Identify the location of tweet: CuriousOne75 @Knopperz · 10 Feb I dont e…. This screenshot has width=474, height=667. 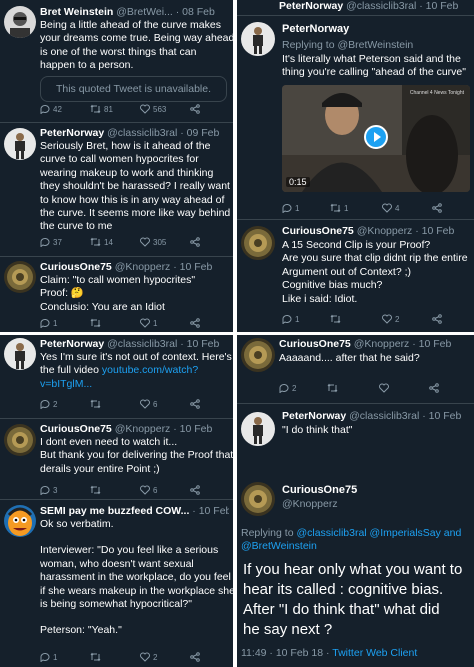
(116, 459).